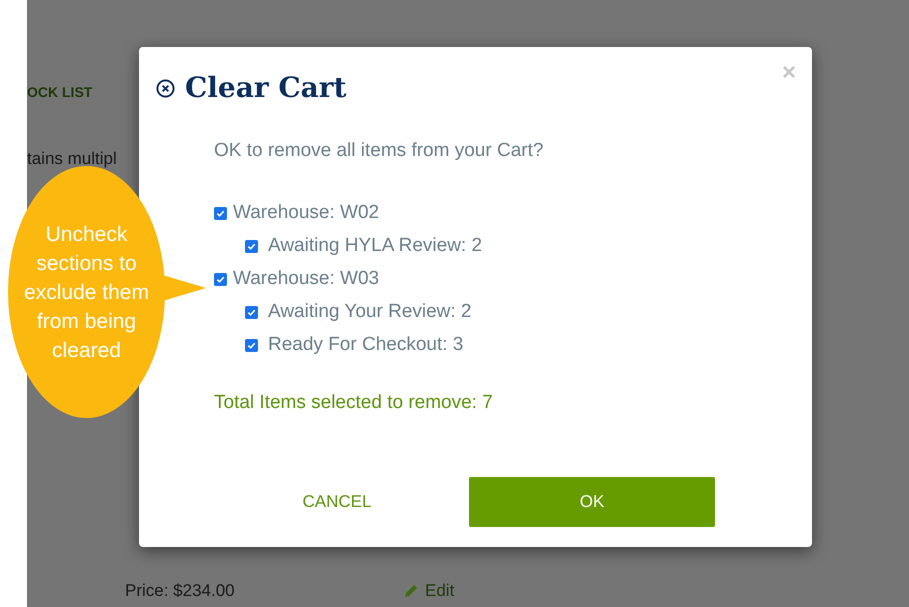 The image size is (909, 607). What do you see at coordinates (439, 591) in the screenshot?
I see `edit-text: Edit` at bounding box center [439, 591].